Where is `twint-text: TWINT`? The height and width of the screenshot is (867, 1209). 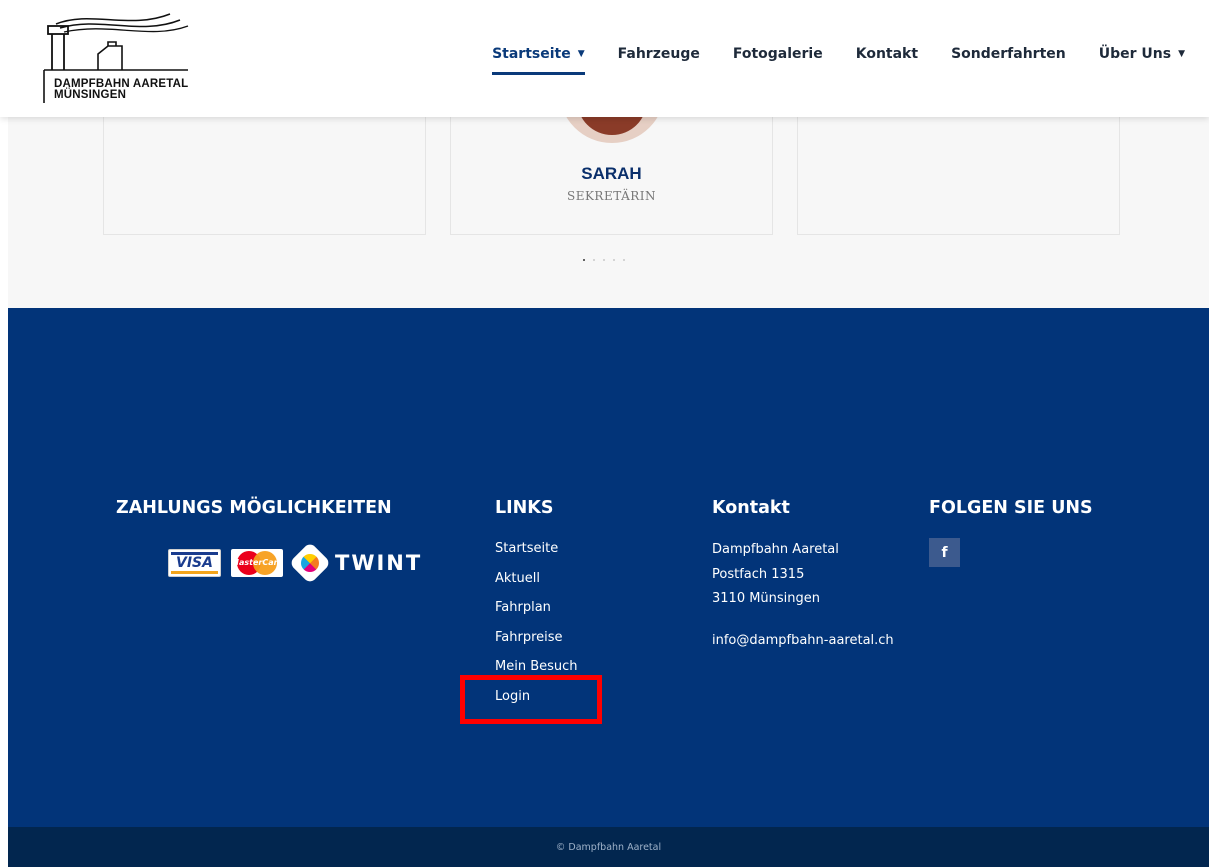
twint-text: TWINT is located at coordinates (379, 563).